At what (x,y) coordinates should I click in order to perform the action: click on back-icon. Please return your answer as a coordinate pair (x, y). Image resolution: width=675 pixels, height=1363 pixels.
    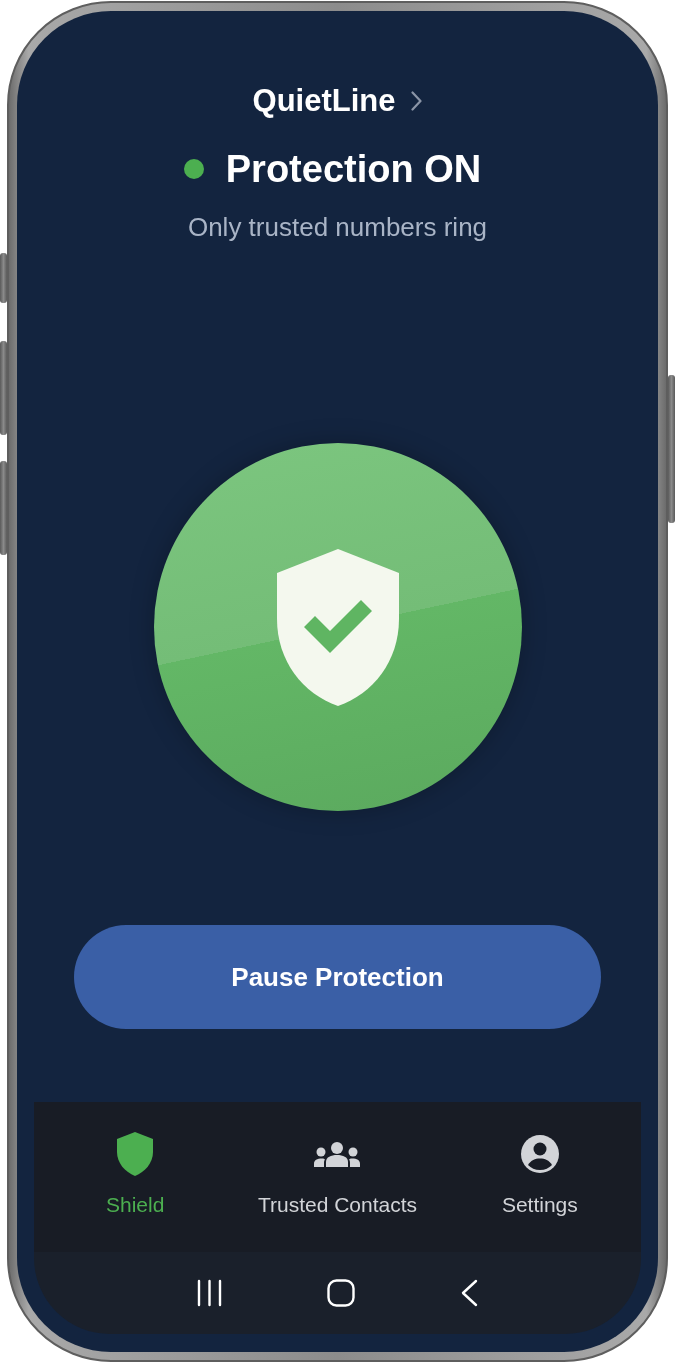
    Looking at the image, I should click on (469, 1293).